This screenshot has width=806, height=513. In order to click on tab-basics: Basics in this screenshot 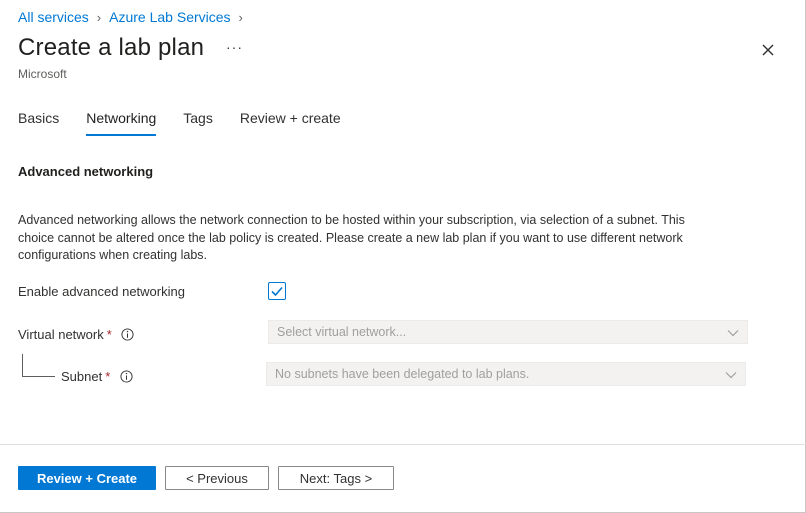, I will do `click(38, 122)`.